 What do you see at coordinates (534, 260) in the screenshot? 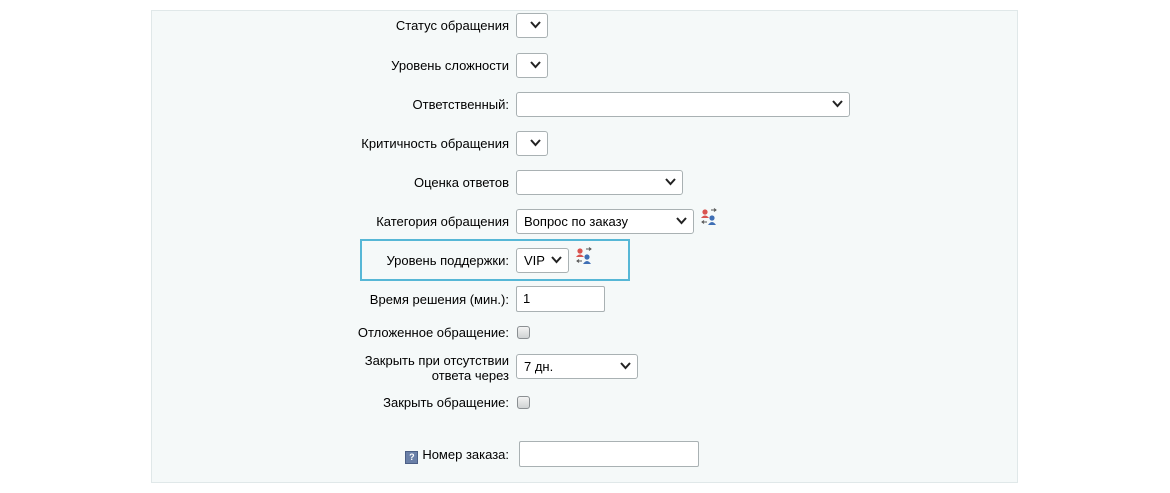
I see `support-level-value: VIP` at bounding box center [534, 260].